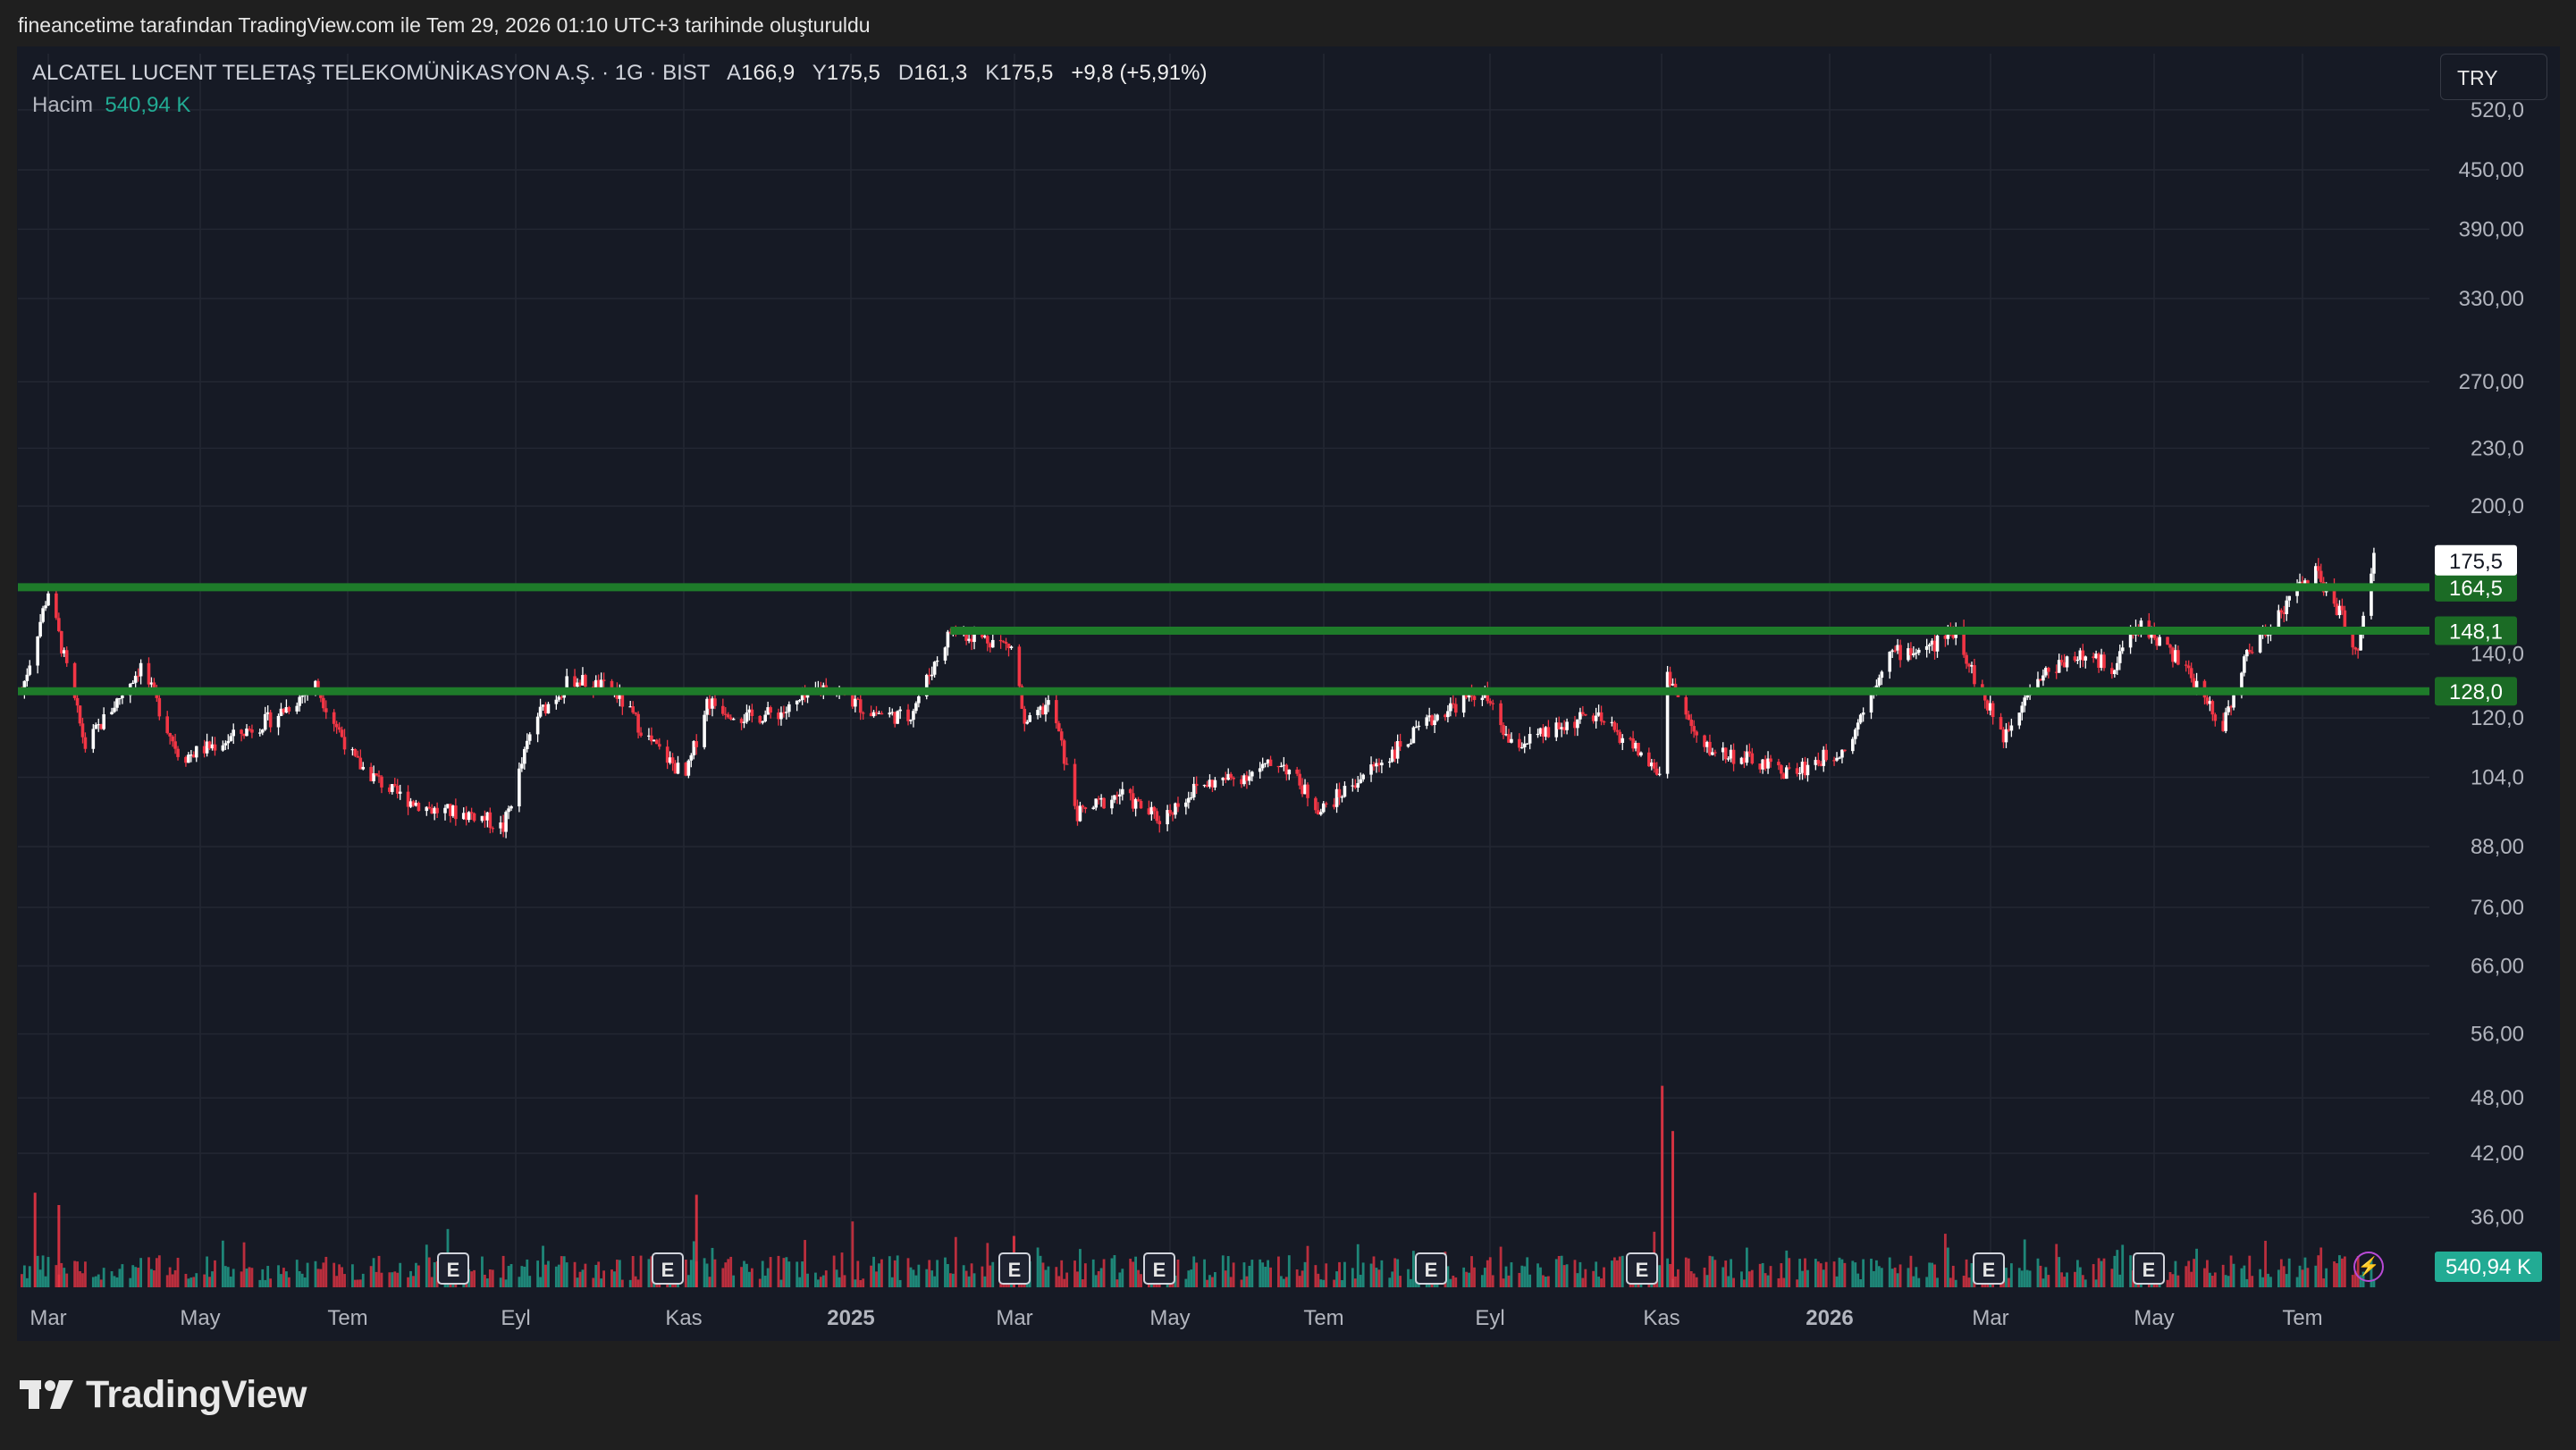 This screenshot has height=1450, width=2576. What do you see at coordinates (164, 1395) in the screenshot?
I see `tradingview-logo: TradingView` at bounding box center [164, 1395].